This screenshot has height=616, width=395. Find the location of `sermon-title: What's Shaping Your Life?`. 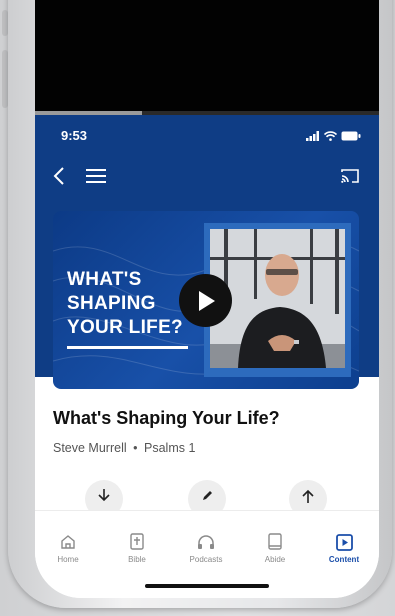

sermon-title: What's Shaping Your Life? is located at coordinates (166, 418).